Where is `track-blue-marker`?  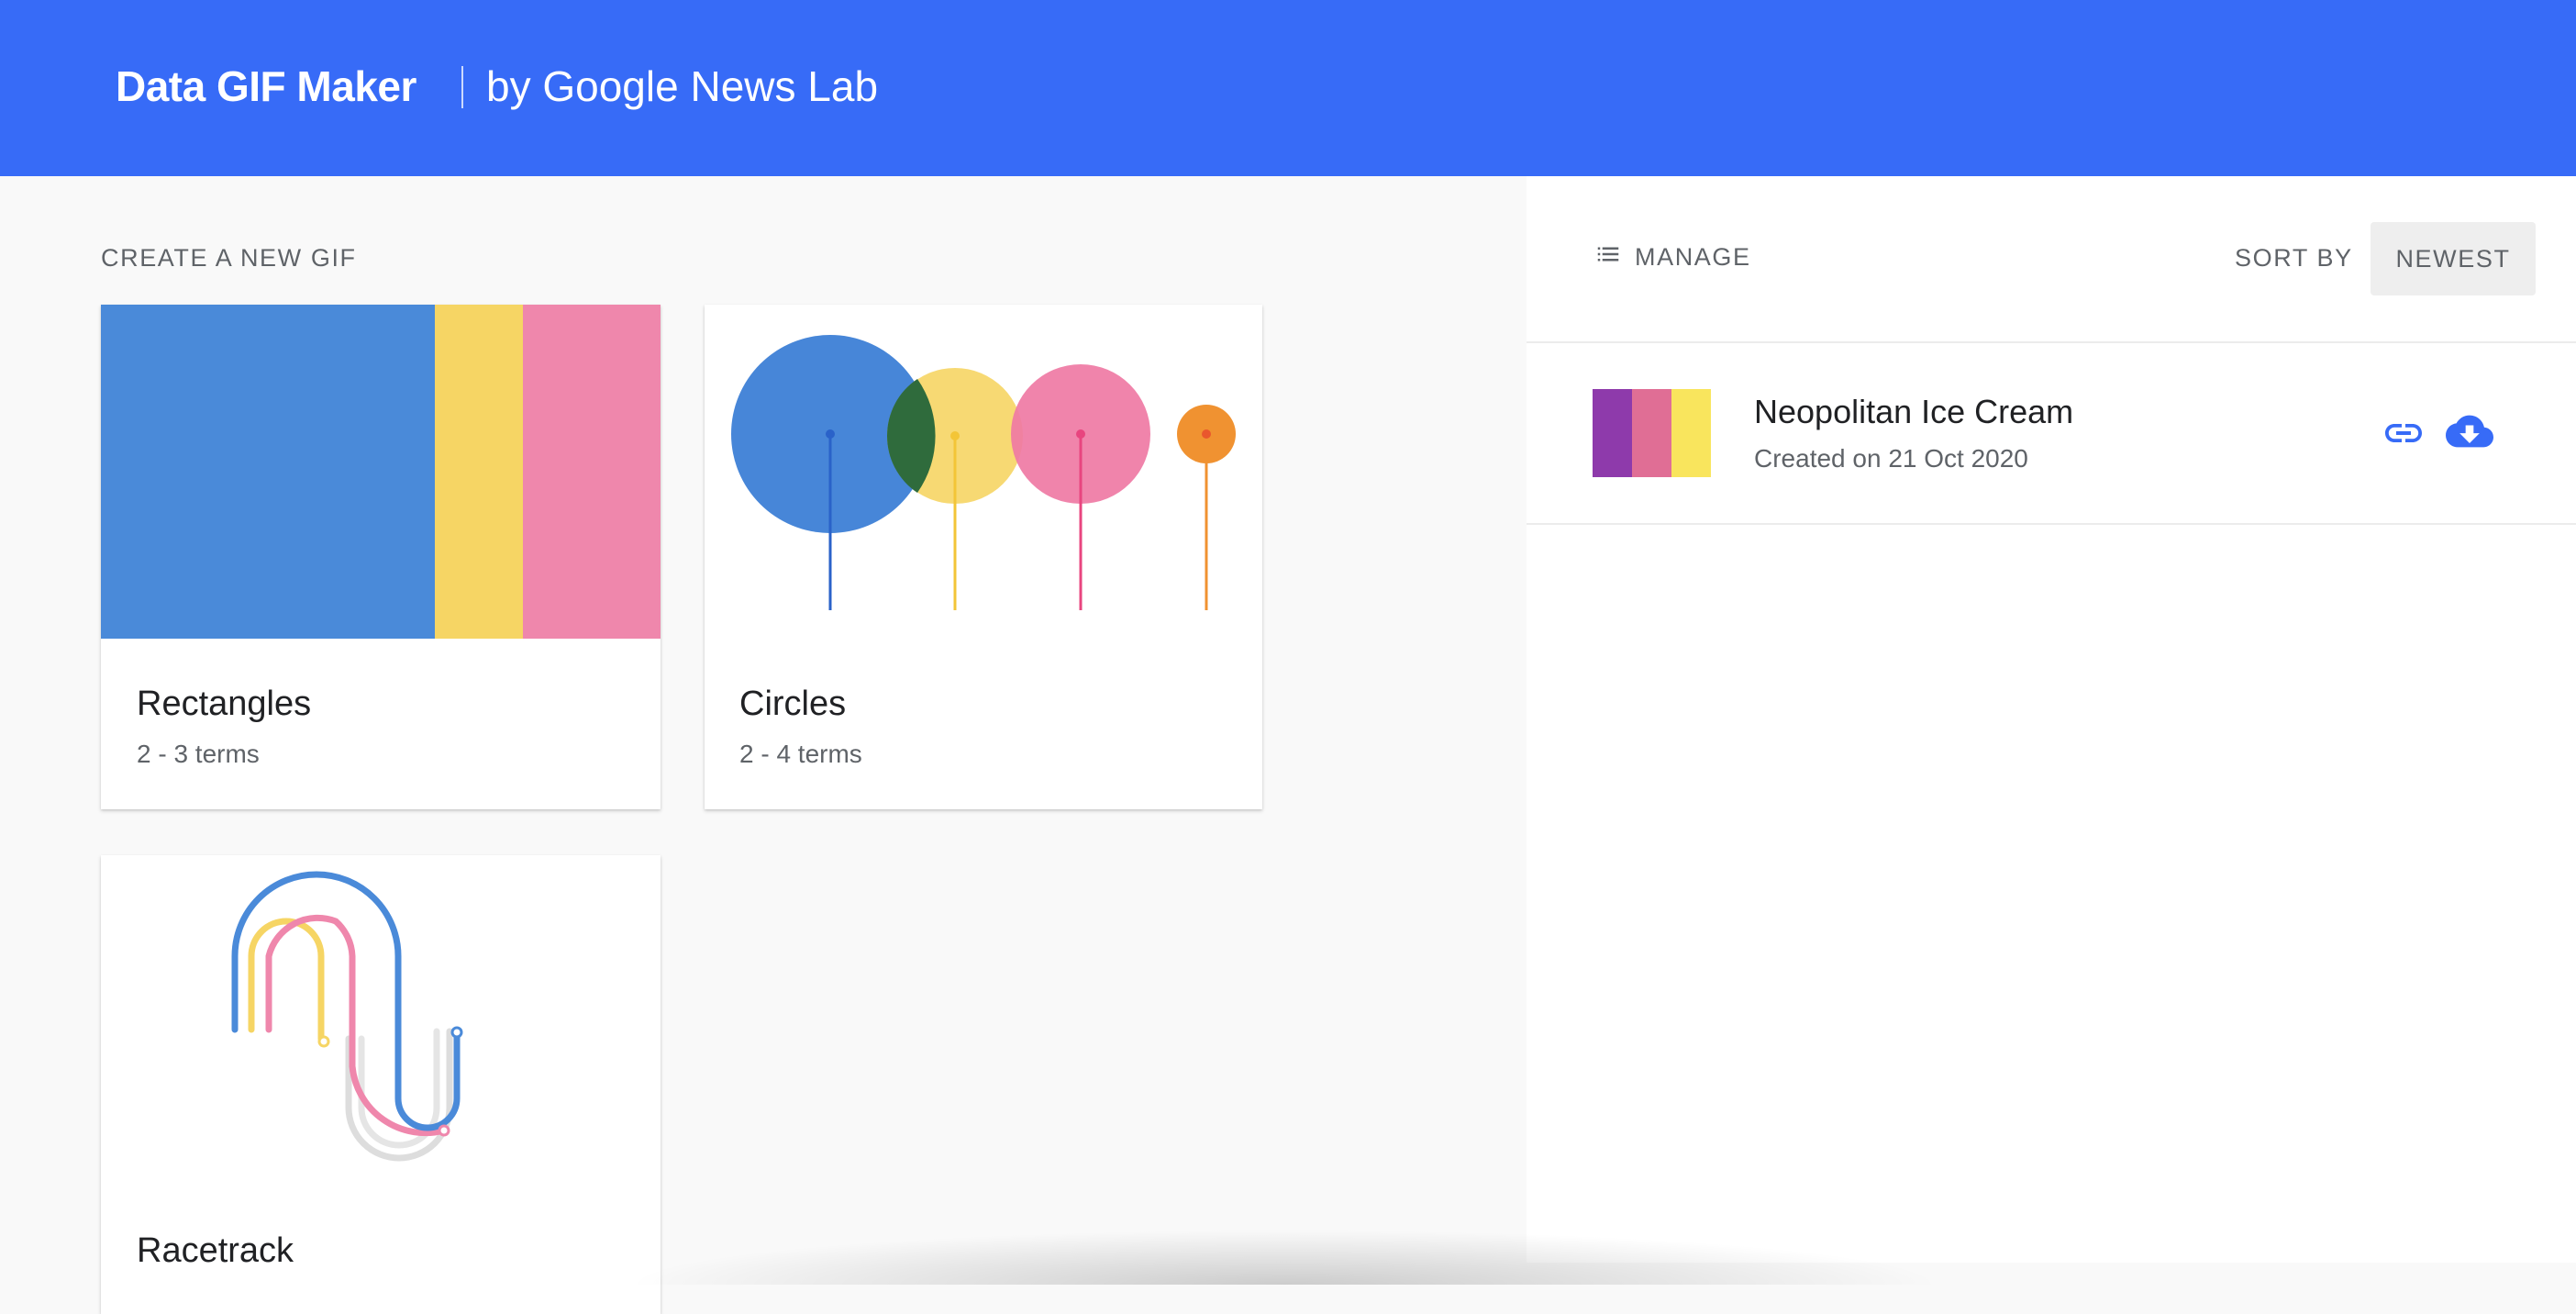 track-blue-marker is located at coordinates (456, 1032).